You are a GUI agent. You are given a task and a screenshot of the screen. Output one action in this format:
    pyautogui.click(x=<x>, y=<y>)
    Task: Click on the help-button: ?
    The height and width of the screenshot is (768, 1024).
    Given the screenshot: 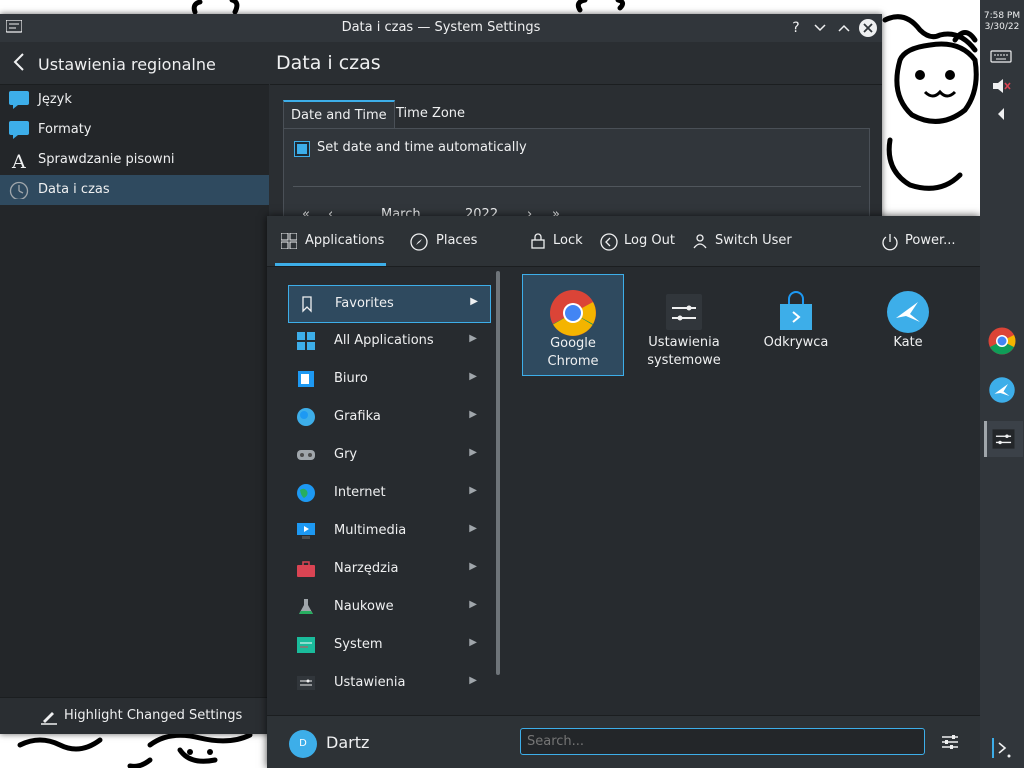 What is the action you would take?
    pyautogui.click(x=796, y=28)
    